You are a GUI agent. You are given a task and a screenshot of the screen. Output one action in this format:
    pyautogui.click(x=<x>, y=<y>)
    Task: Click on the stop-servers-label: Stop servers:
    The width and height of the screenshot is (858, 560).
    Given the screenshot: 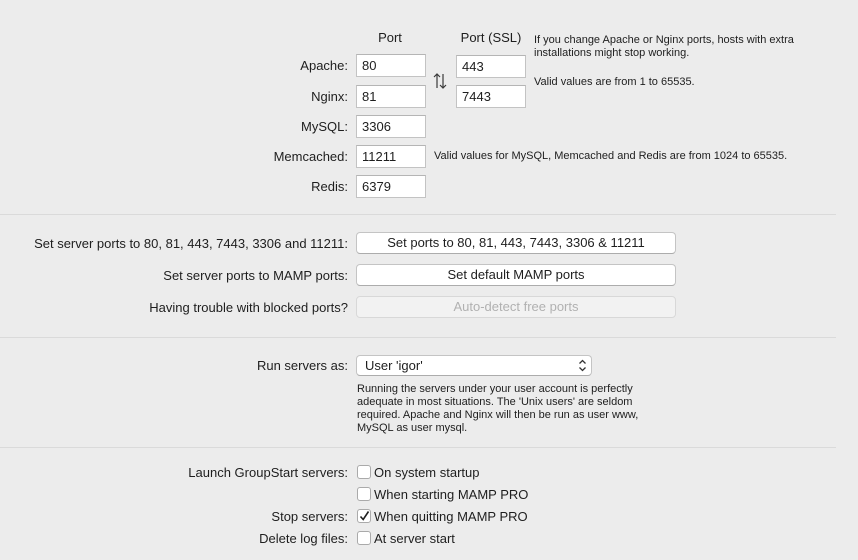 What is the action you would take?
    pyautogui.click(x=309, y=516)
    